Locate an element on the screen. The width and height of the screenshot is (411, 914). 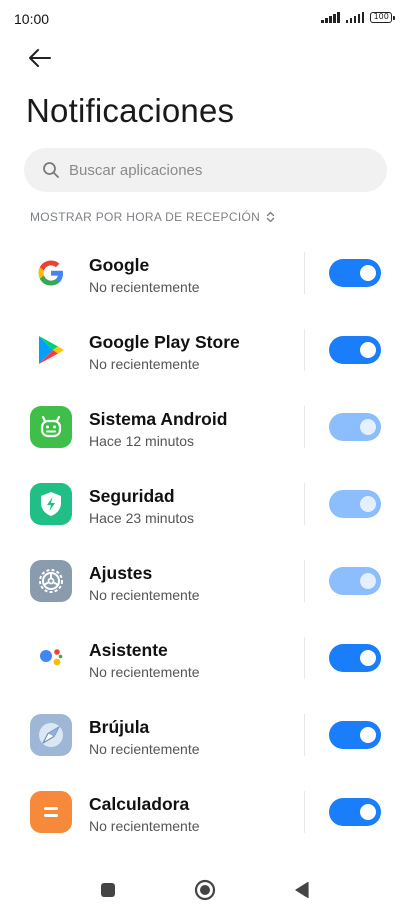
arrow-left-icon is located at coordinates (40, 58).